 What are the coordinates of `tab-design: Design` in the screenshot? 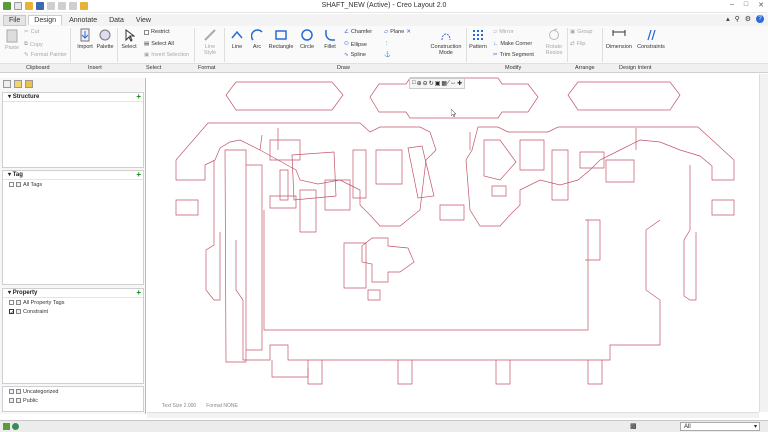 It's located at (45, 20).